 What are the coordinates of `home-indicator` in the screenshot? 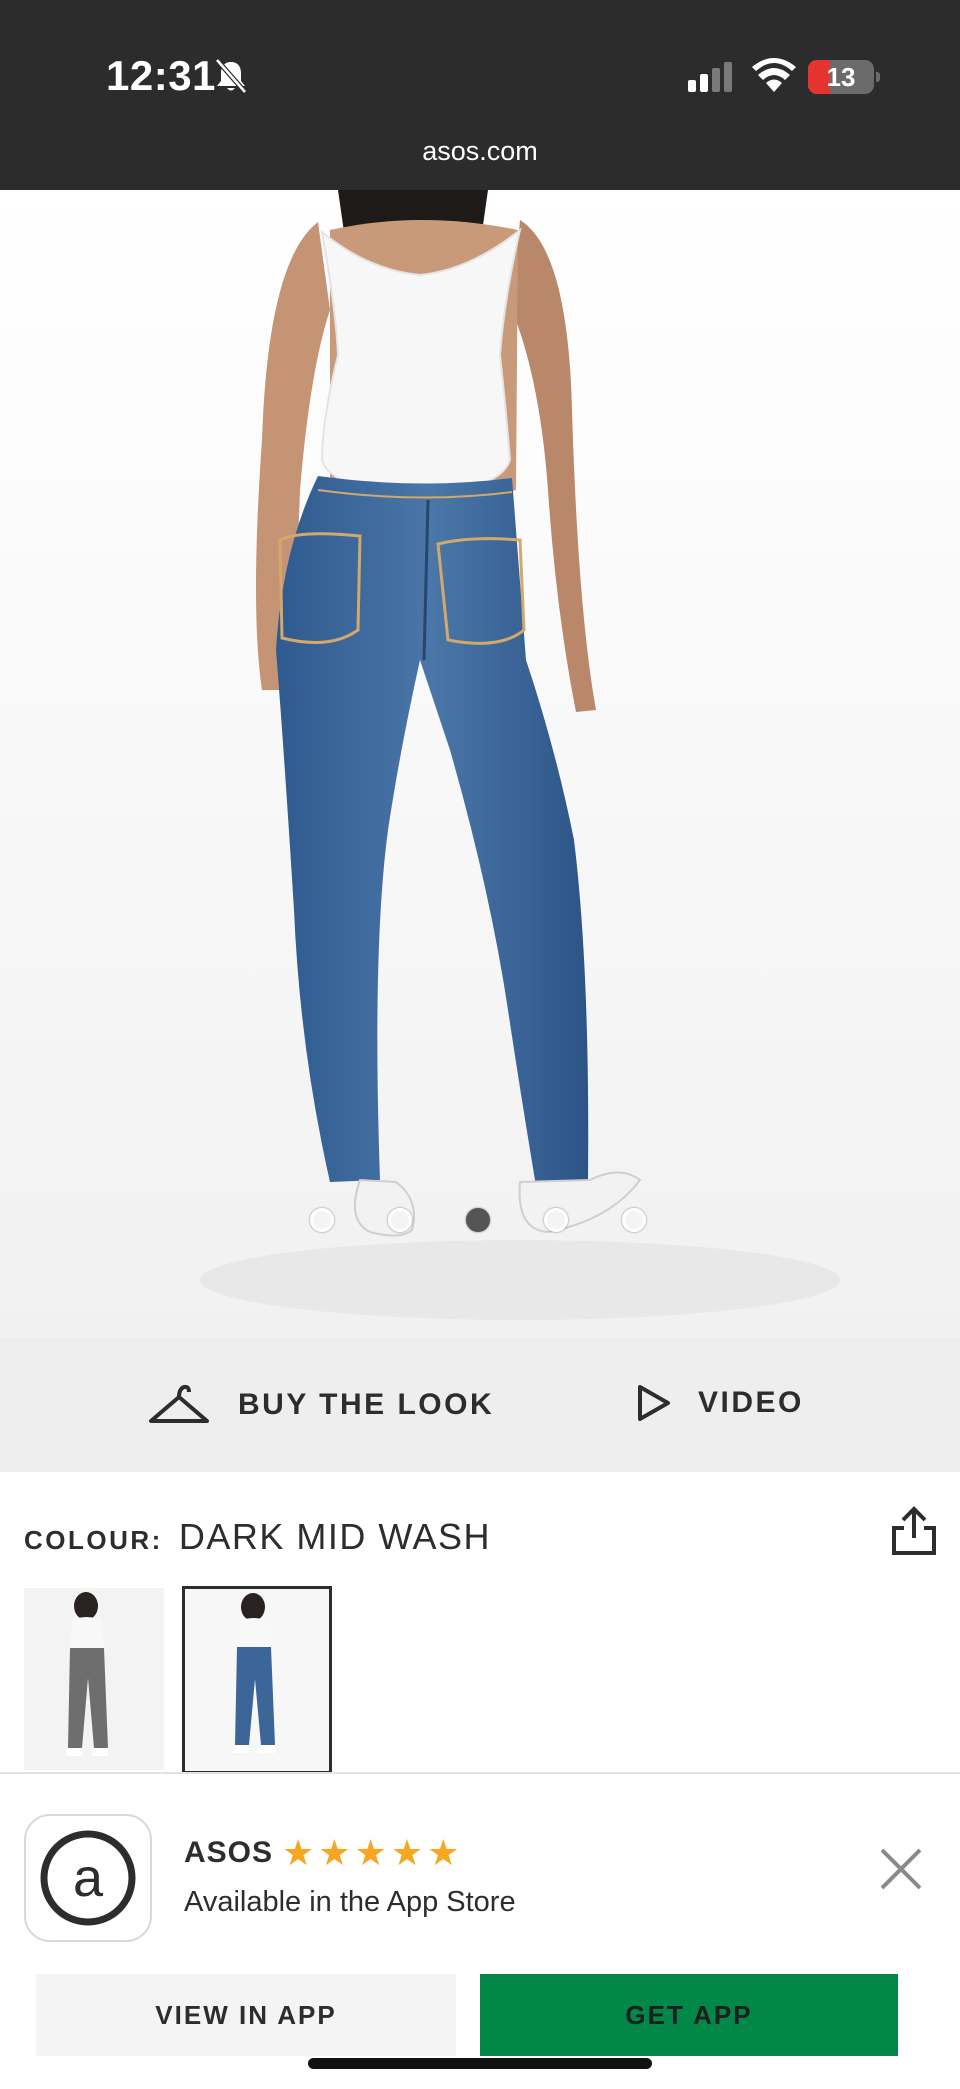 It's located at (480, 2063).